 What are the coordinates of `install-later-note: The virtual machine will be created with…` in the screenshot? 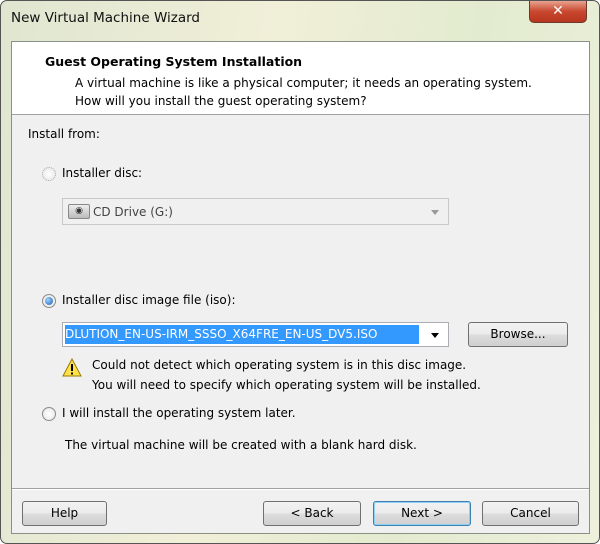 It's located at (241, 445).